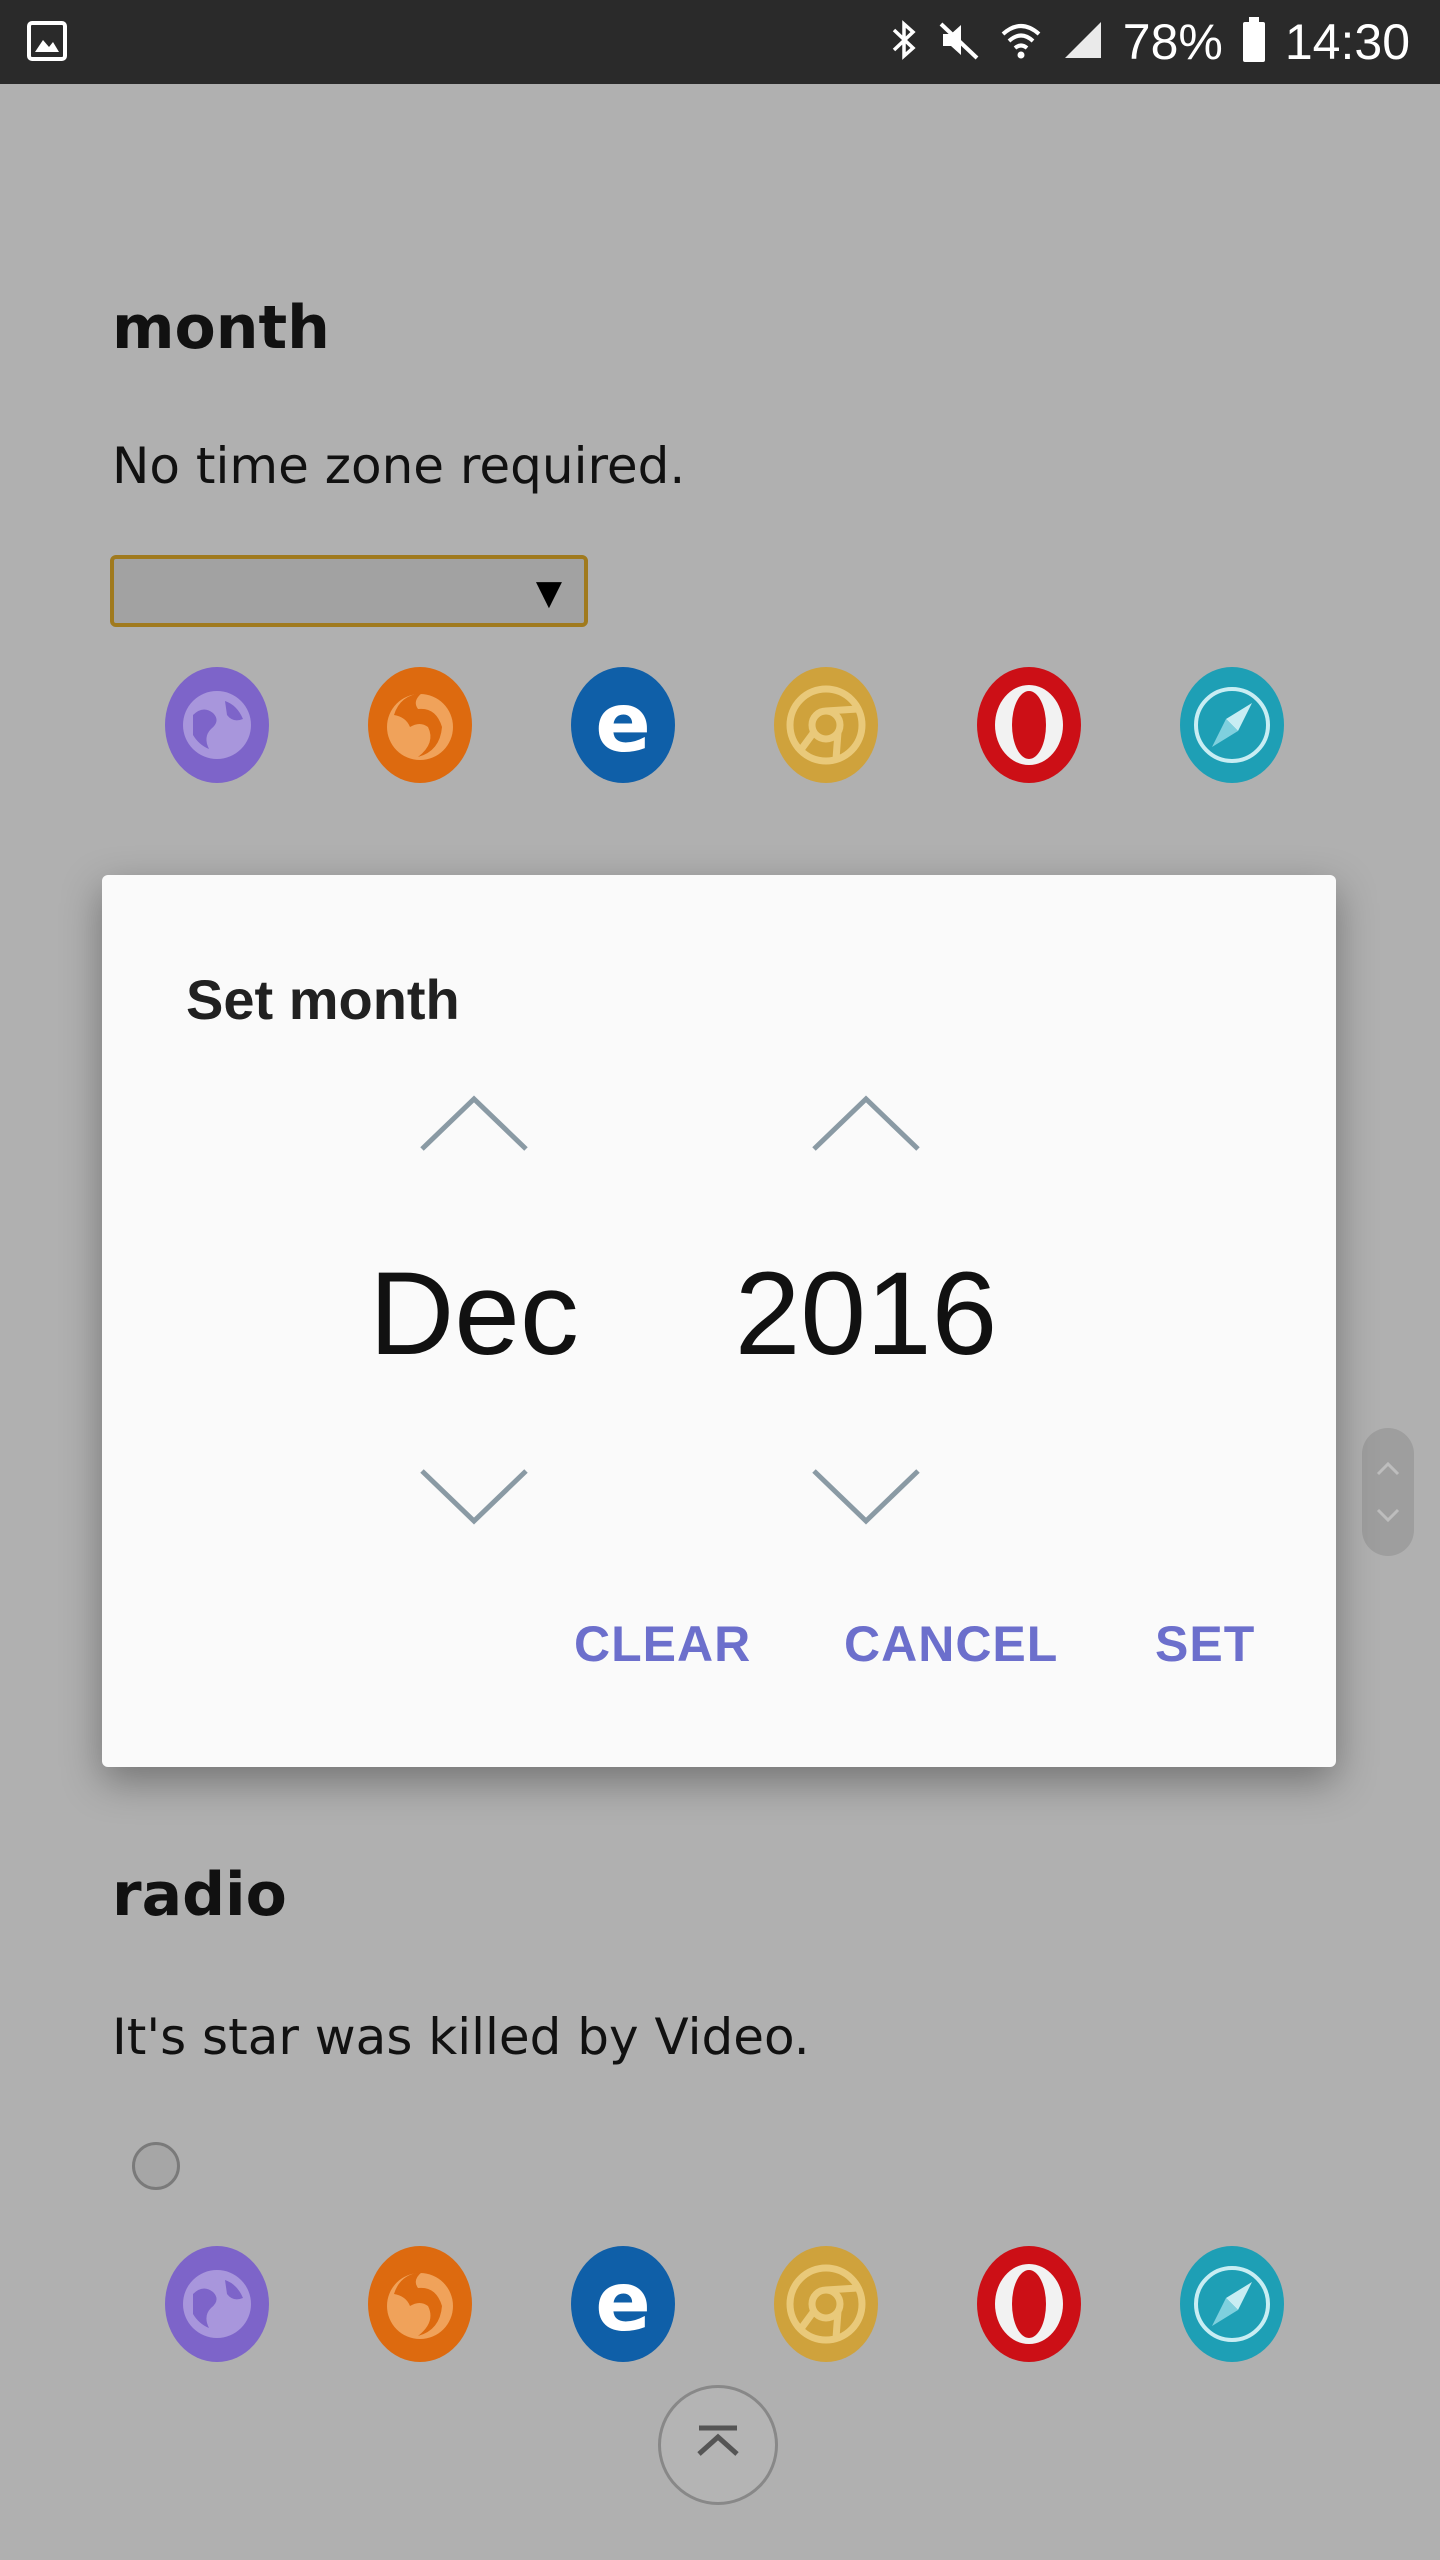  What do you see at coordinates (474, 1314) in the screenshot?
I see `month-value: Dec` at bounding box center [474, 1314].